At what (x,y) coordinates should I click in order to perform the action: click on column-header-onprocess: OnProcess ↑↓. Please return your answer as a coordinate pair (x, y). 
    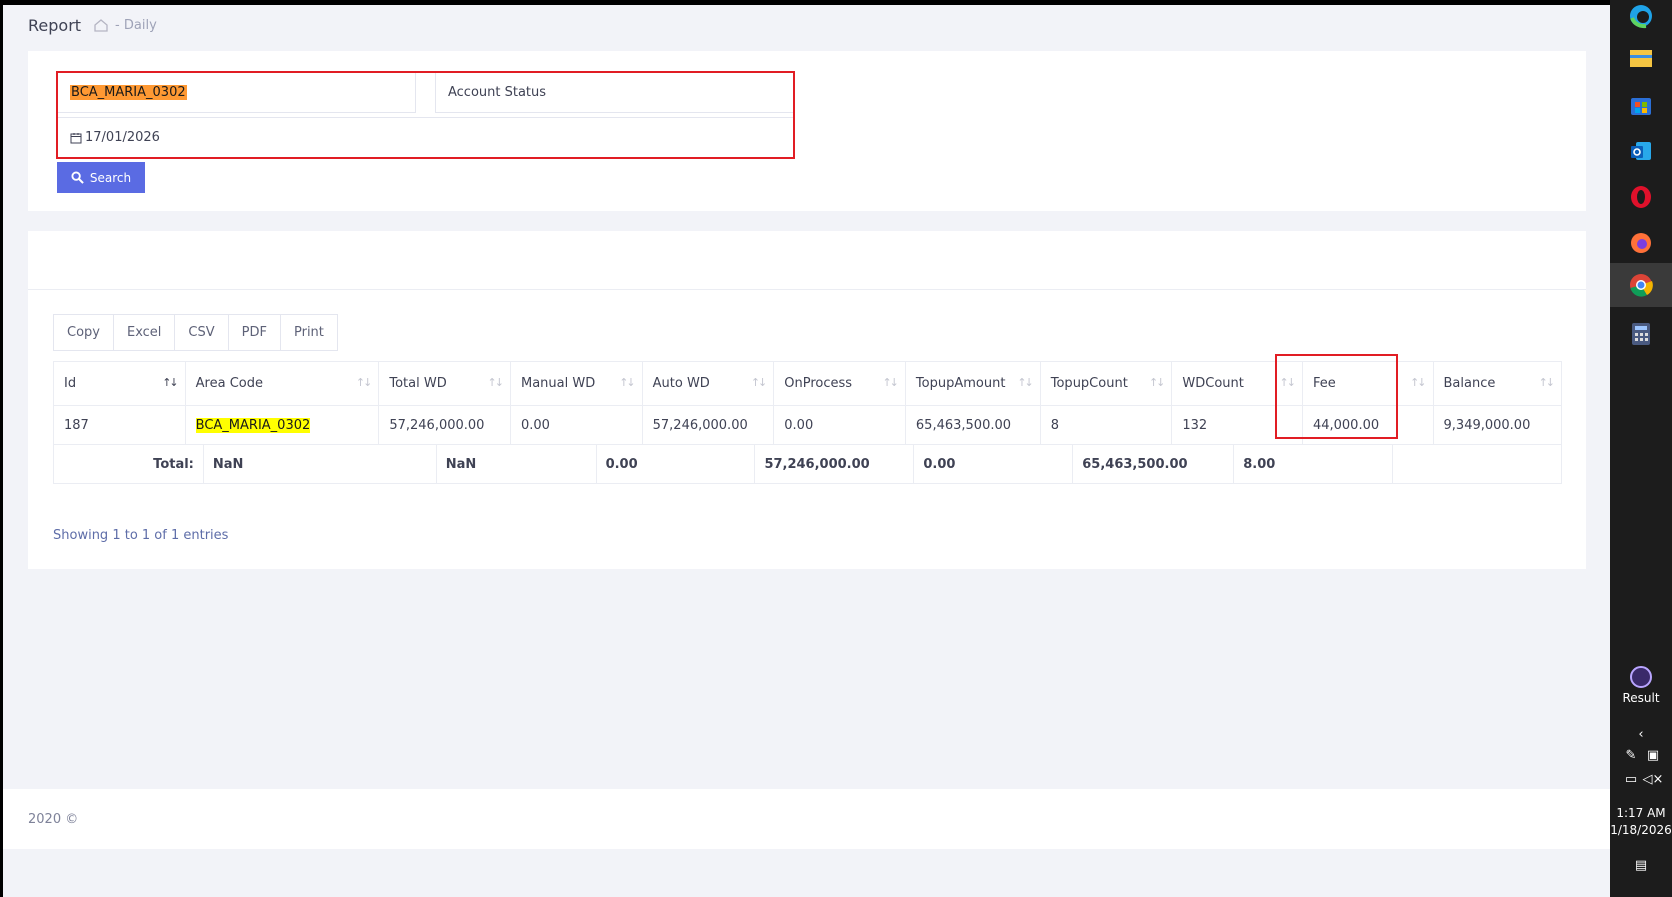
    Looking at the image, I should click on (839, 383).